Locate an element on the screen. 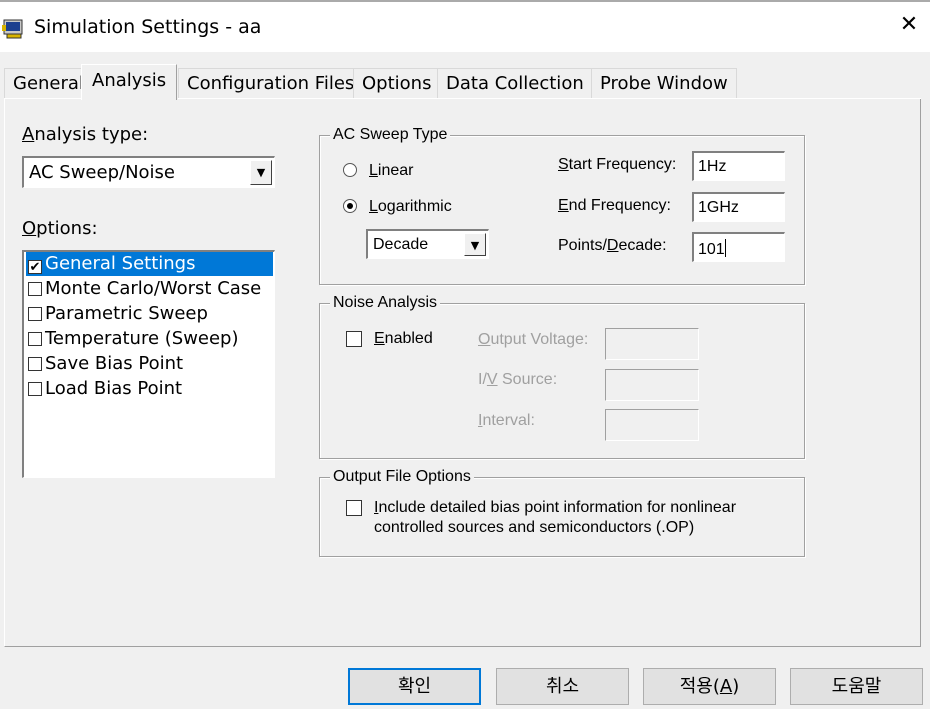 This screenshot has height=709, width=930. interval-input is located at coordinates (652, 425).